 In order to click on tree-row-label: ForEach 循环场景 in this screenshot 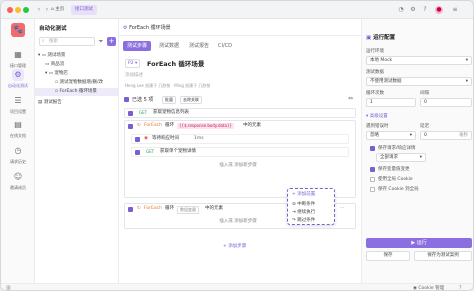, I will do `click(78, 91)`.